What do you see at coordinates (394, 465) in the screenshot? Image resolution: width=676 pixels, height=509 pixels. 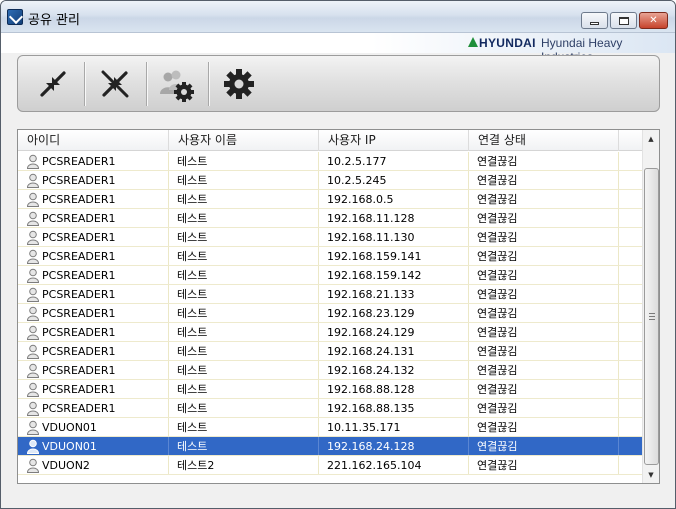 I see `cell-user-ip: 221.162.165.104` at bounding box center [394, 465].